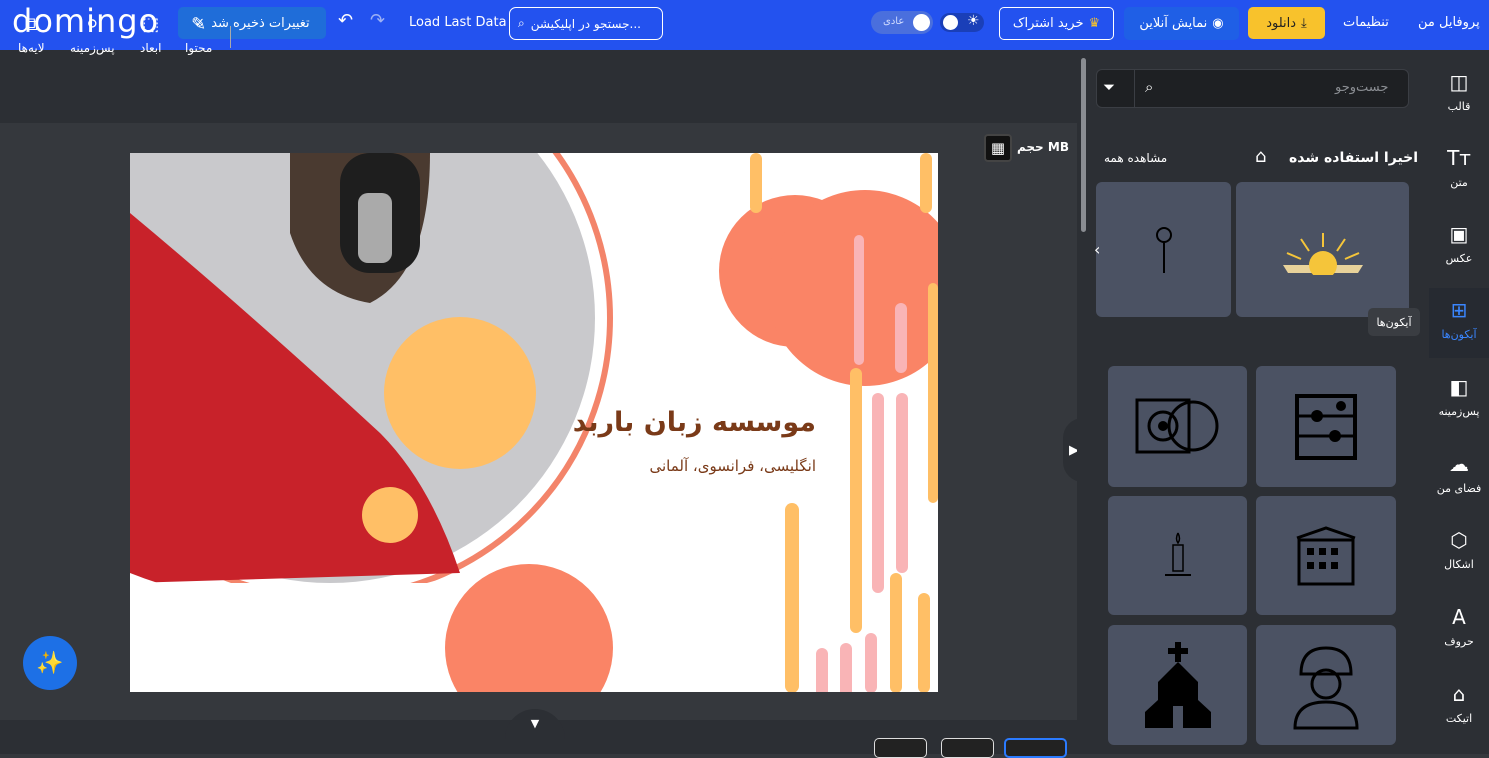 This screenshot has height=758, width=1489. I want to click on settings-menu: تنظیمات, so click(1366, 22).